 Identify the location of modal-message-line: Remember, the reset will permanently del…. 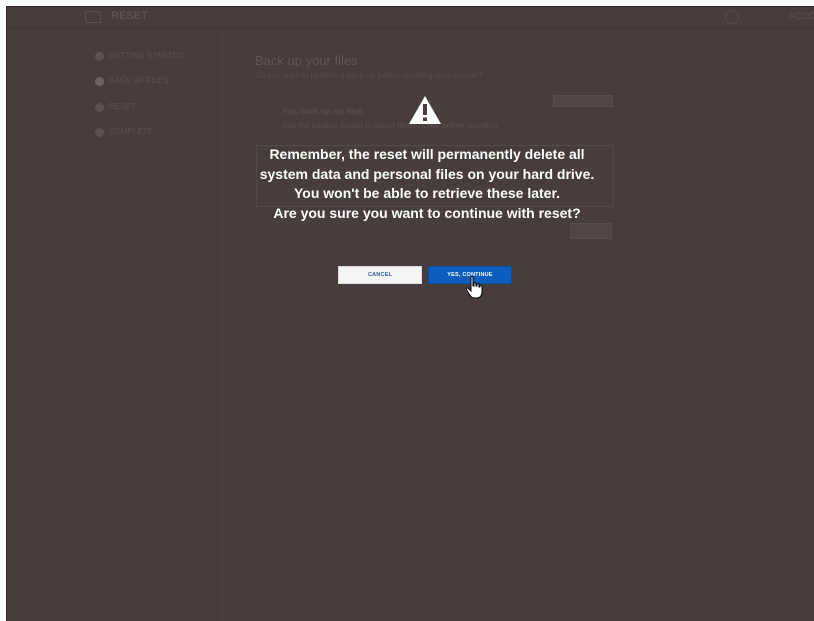
(427, 154).